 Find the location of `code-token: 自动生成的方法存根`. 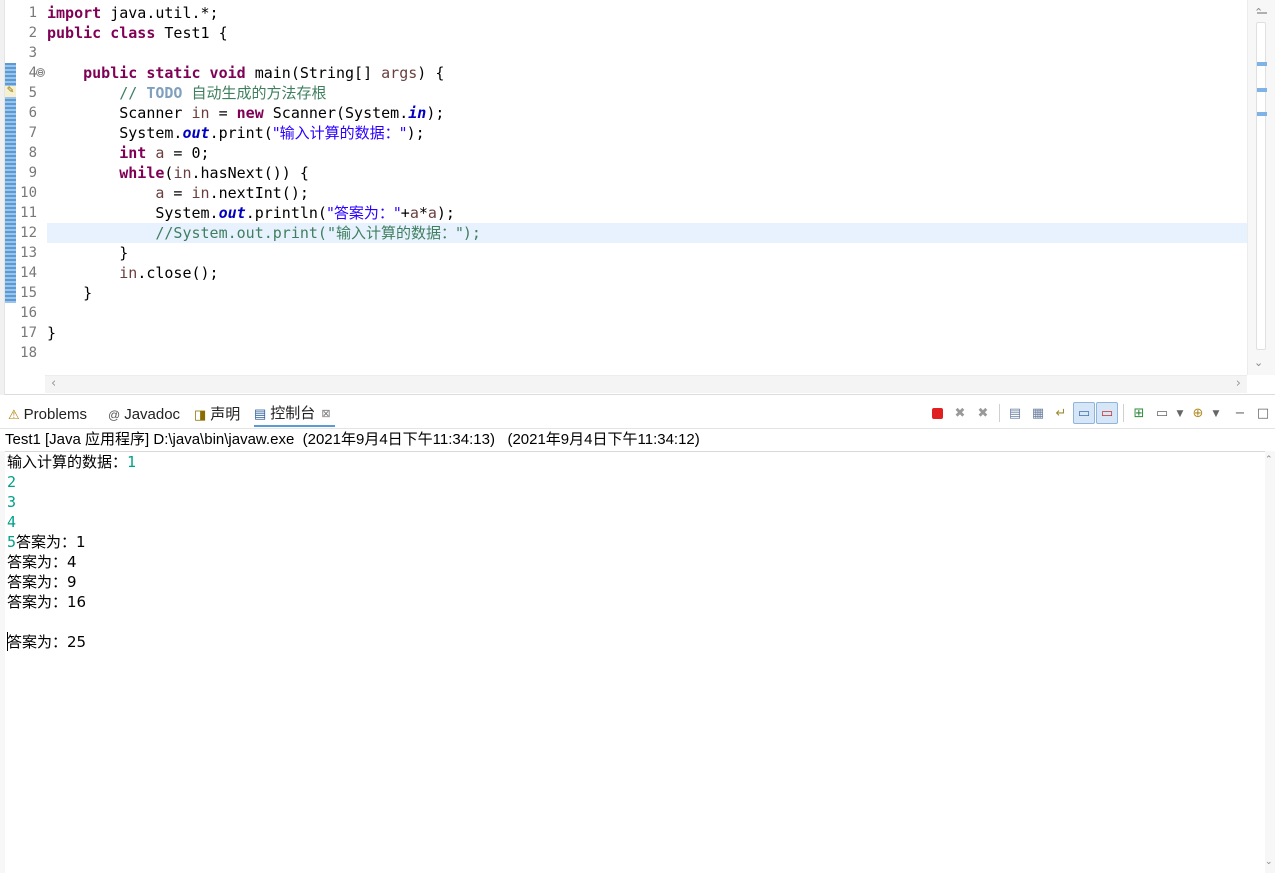

code-token: 自动生成的方法存根 is located at coordinates (259, 93).